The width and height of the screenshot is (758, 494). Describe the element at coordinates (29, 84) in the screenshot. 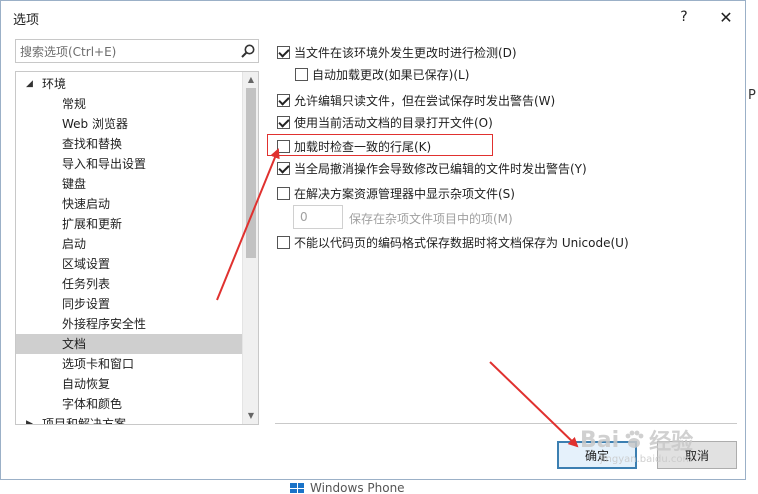

I see `expanded-arrow-icon: ◢` at that location.